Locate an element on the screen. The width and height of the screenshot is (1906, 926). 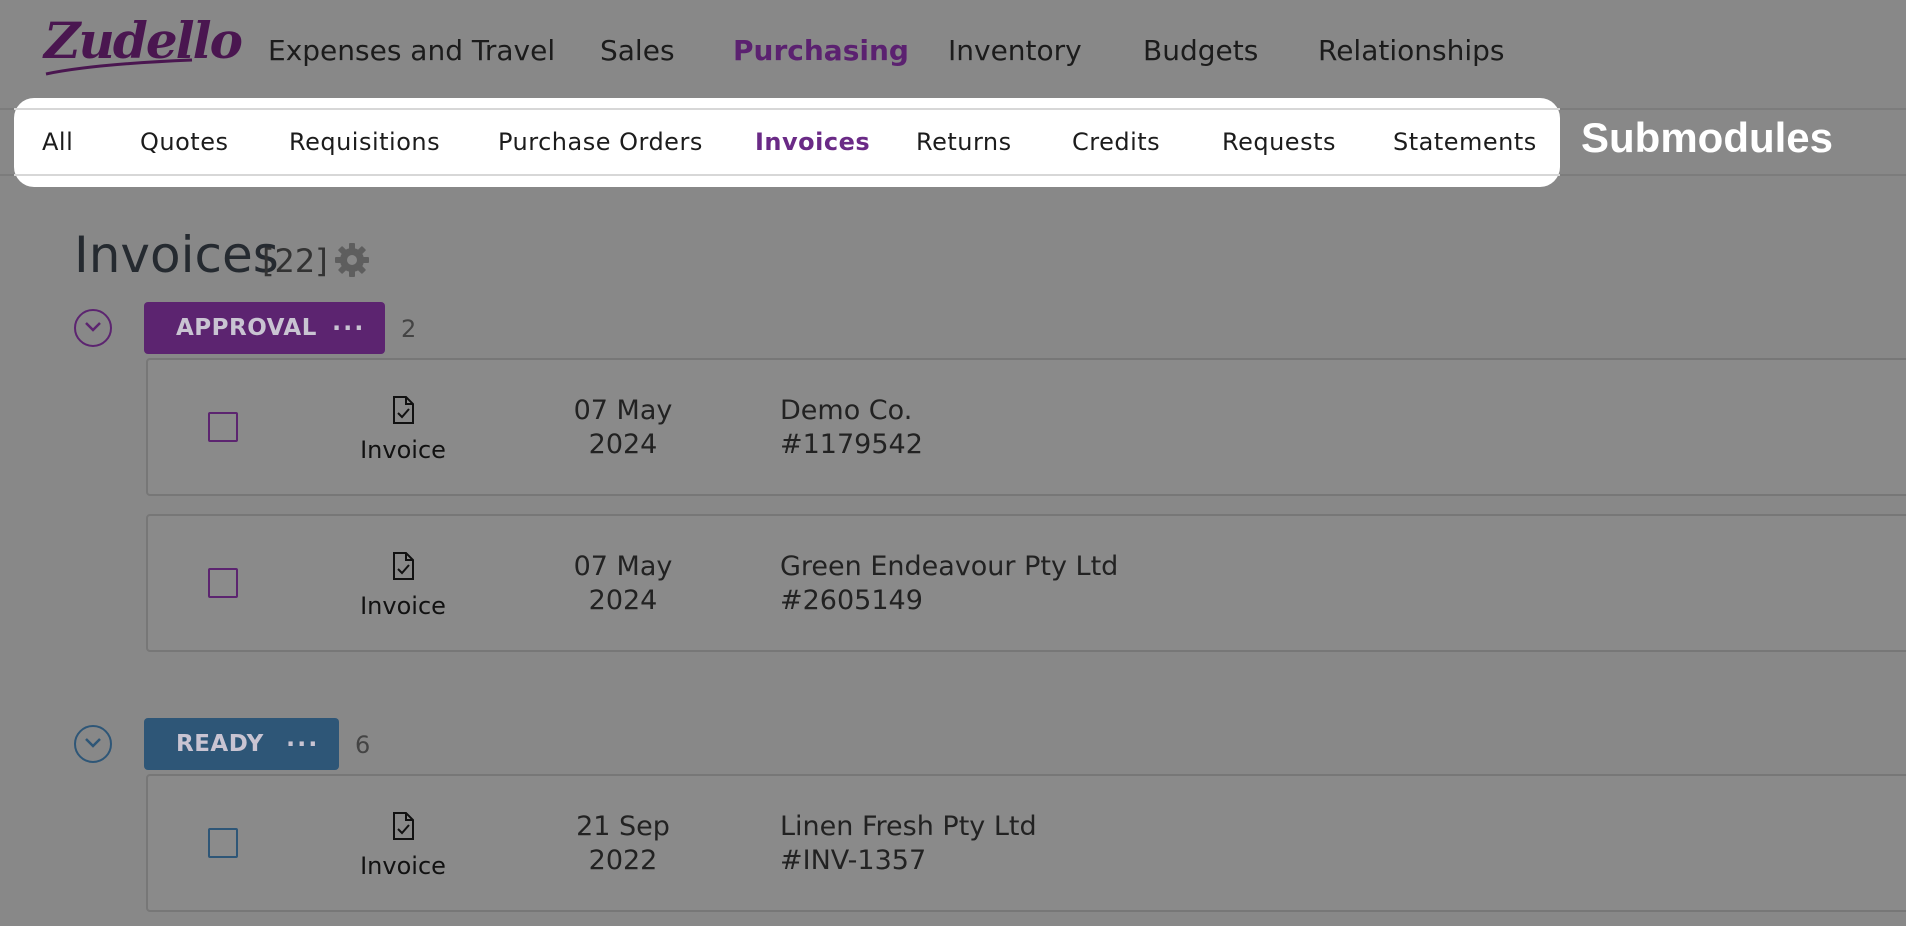
group-count: 2 is located at coordinates (409, 329).